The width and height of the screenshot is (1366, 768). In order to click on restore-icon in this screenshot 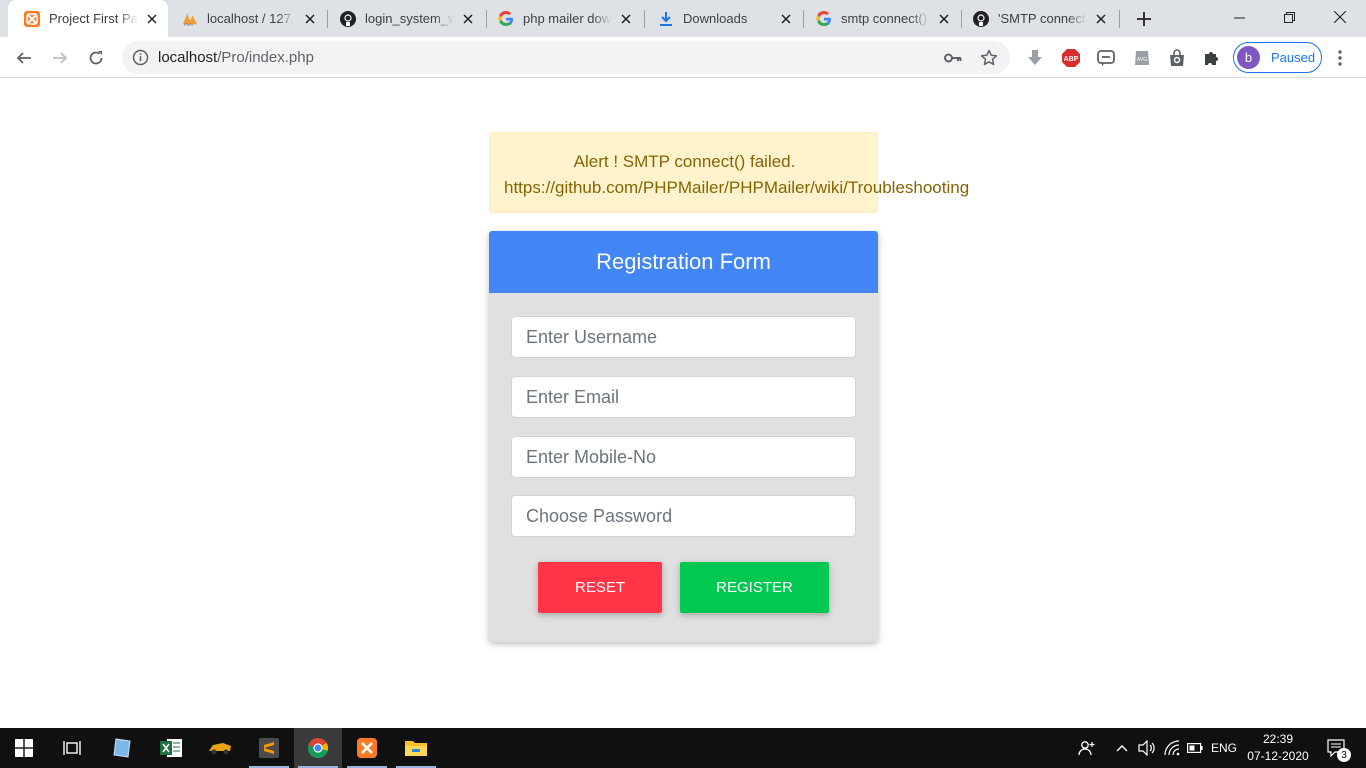, I will do `click(1289, 17)`.